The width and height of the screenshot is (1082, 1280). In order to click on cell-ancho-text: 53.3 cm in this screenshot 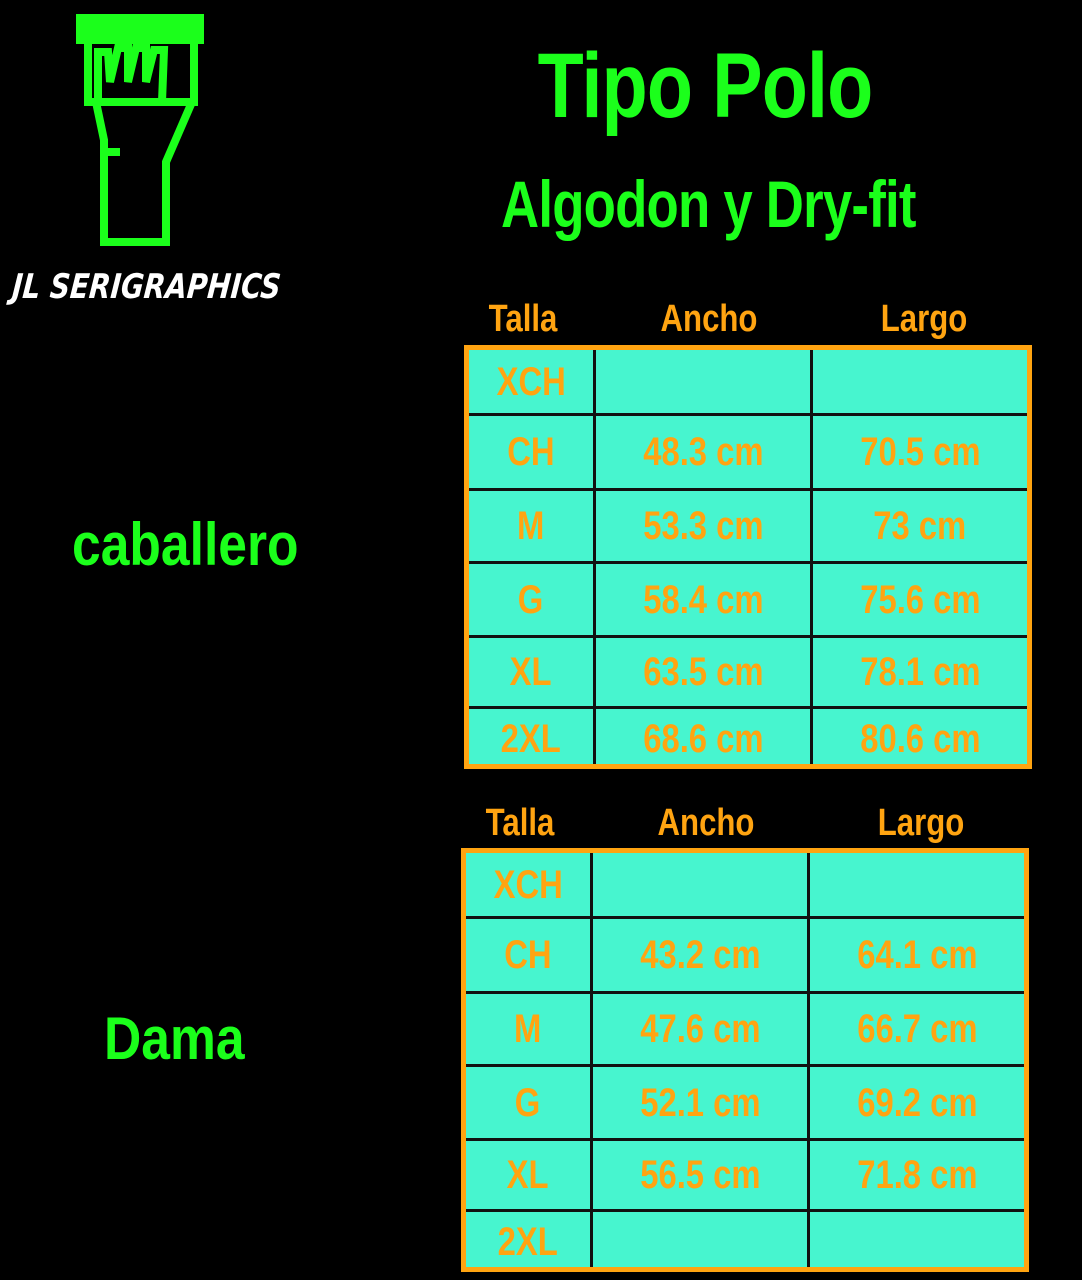, I will do `click(703, 526)`.